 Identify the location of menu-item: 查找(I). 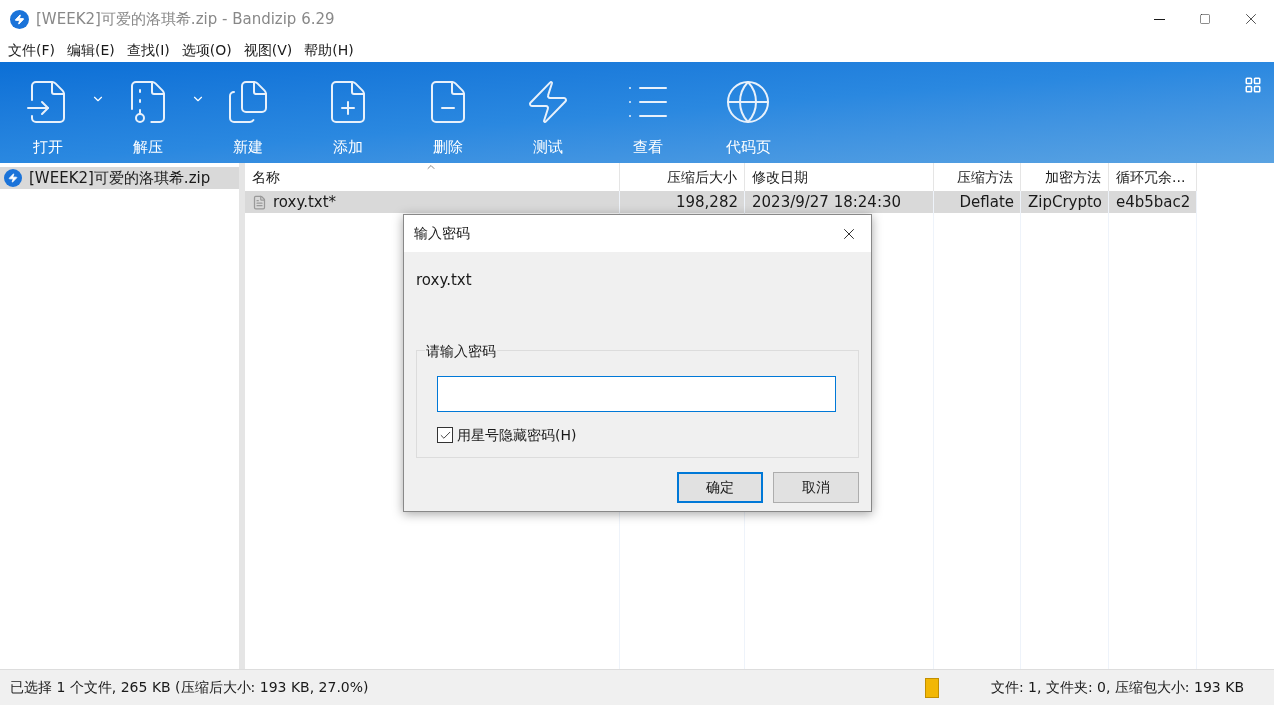
(148, 50).